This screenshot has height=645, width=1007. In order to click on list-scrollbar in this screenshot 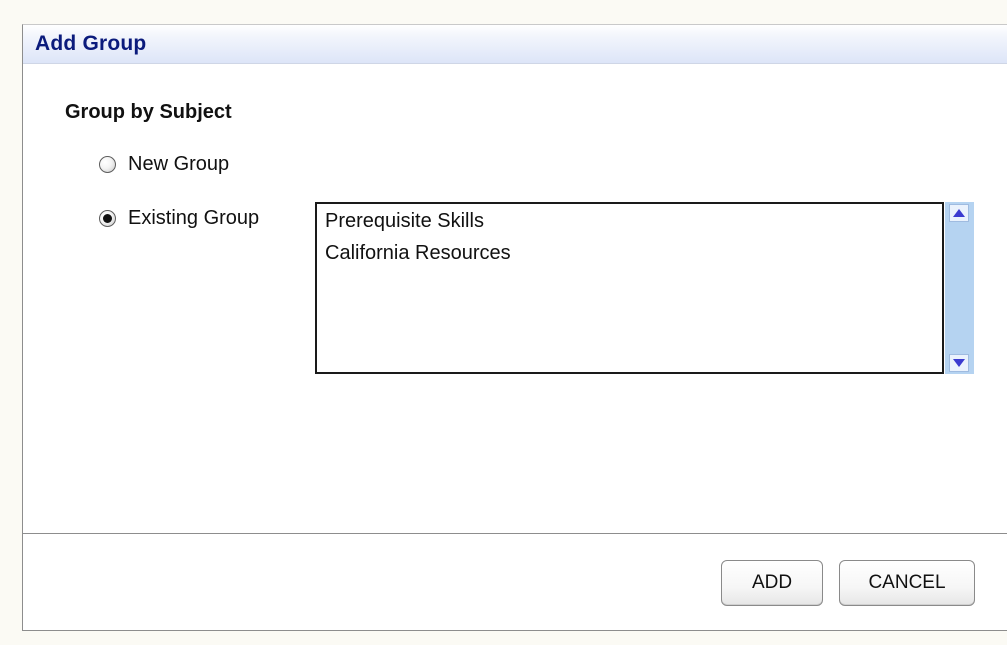, I will do `click(959, 288)`.